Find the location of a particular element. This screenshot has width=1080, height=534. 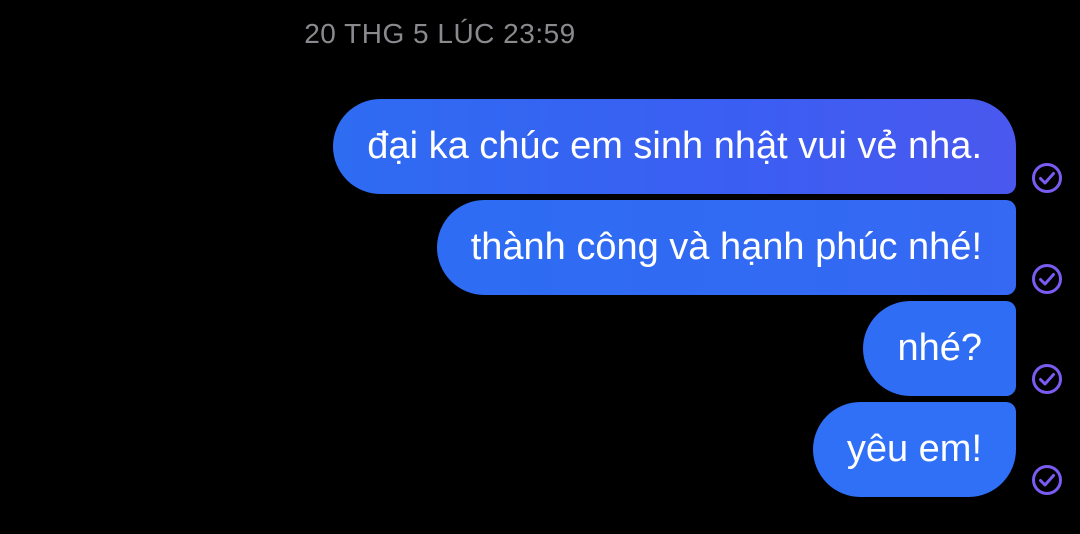

message-text: đại ka chúc em sinh nhật vui vẻ nha. is located at coordinates (674, 146).